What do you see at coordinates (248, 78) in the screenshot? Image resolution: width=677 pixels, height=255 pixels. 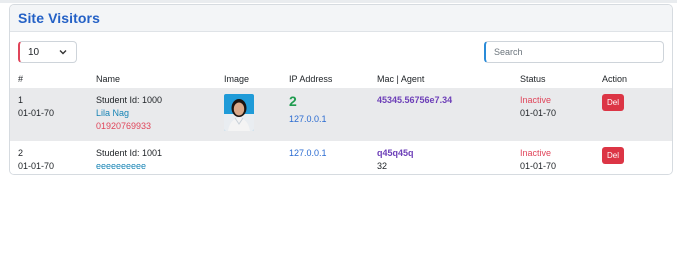 I see `header-image: Image` at bounding box center [248, 78].